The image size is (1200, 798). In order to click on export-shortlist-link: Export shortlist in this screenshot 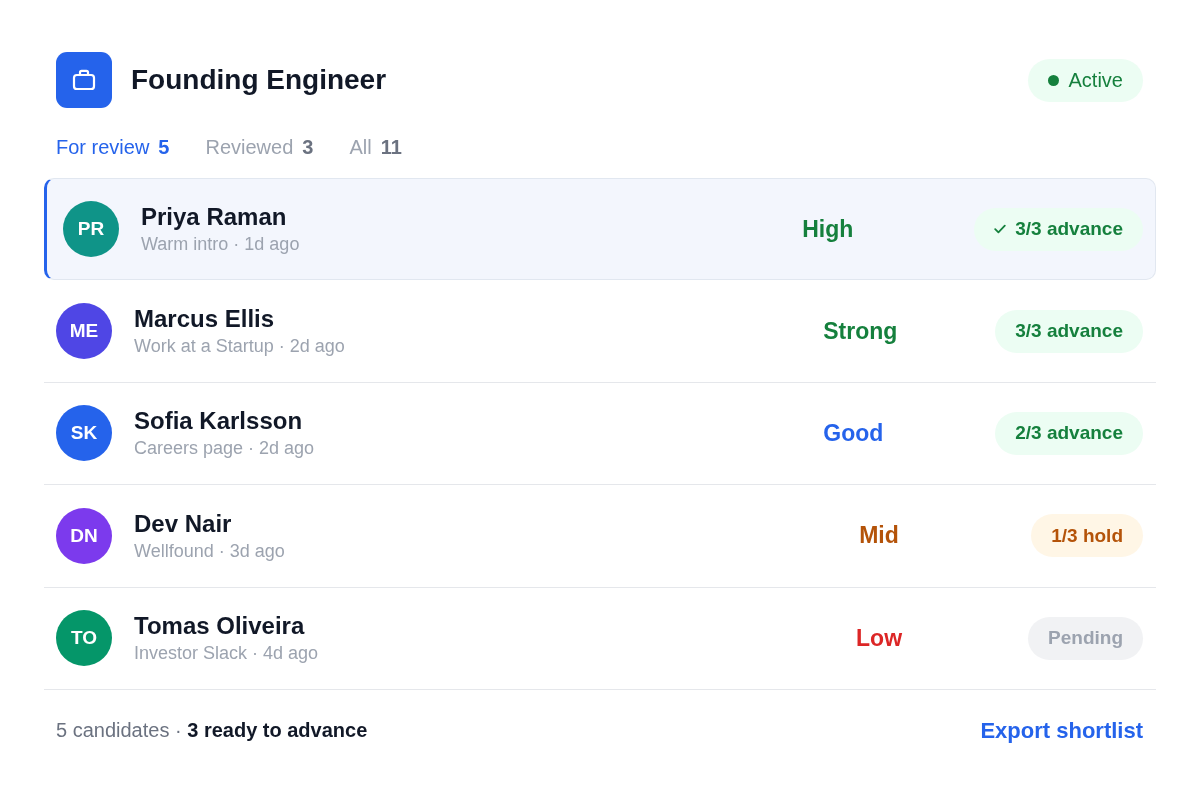, I will do `click(1061, 730)`.